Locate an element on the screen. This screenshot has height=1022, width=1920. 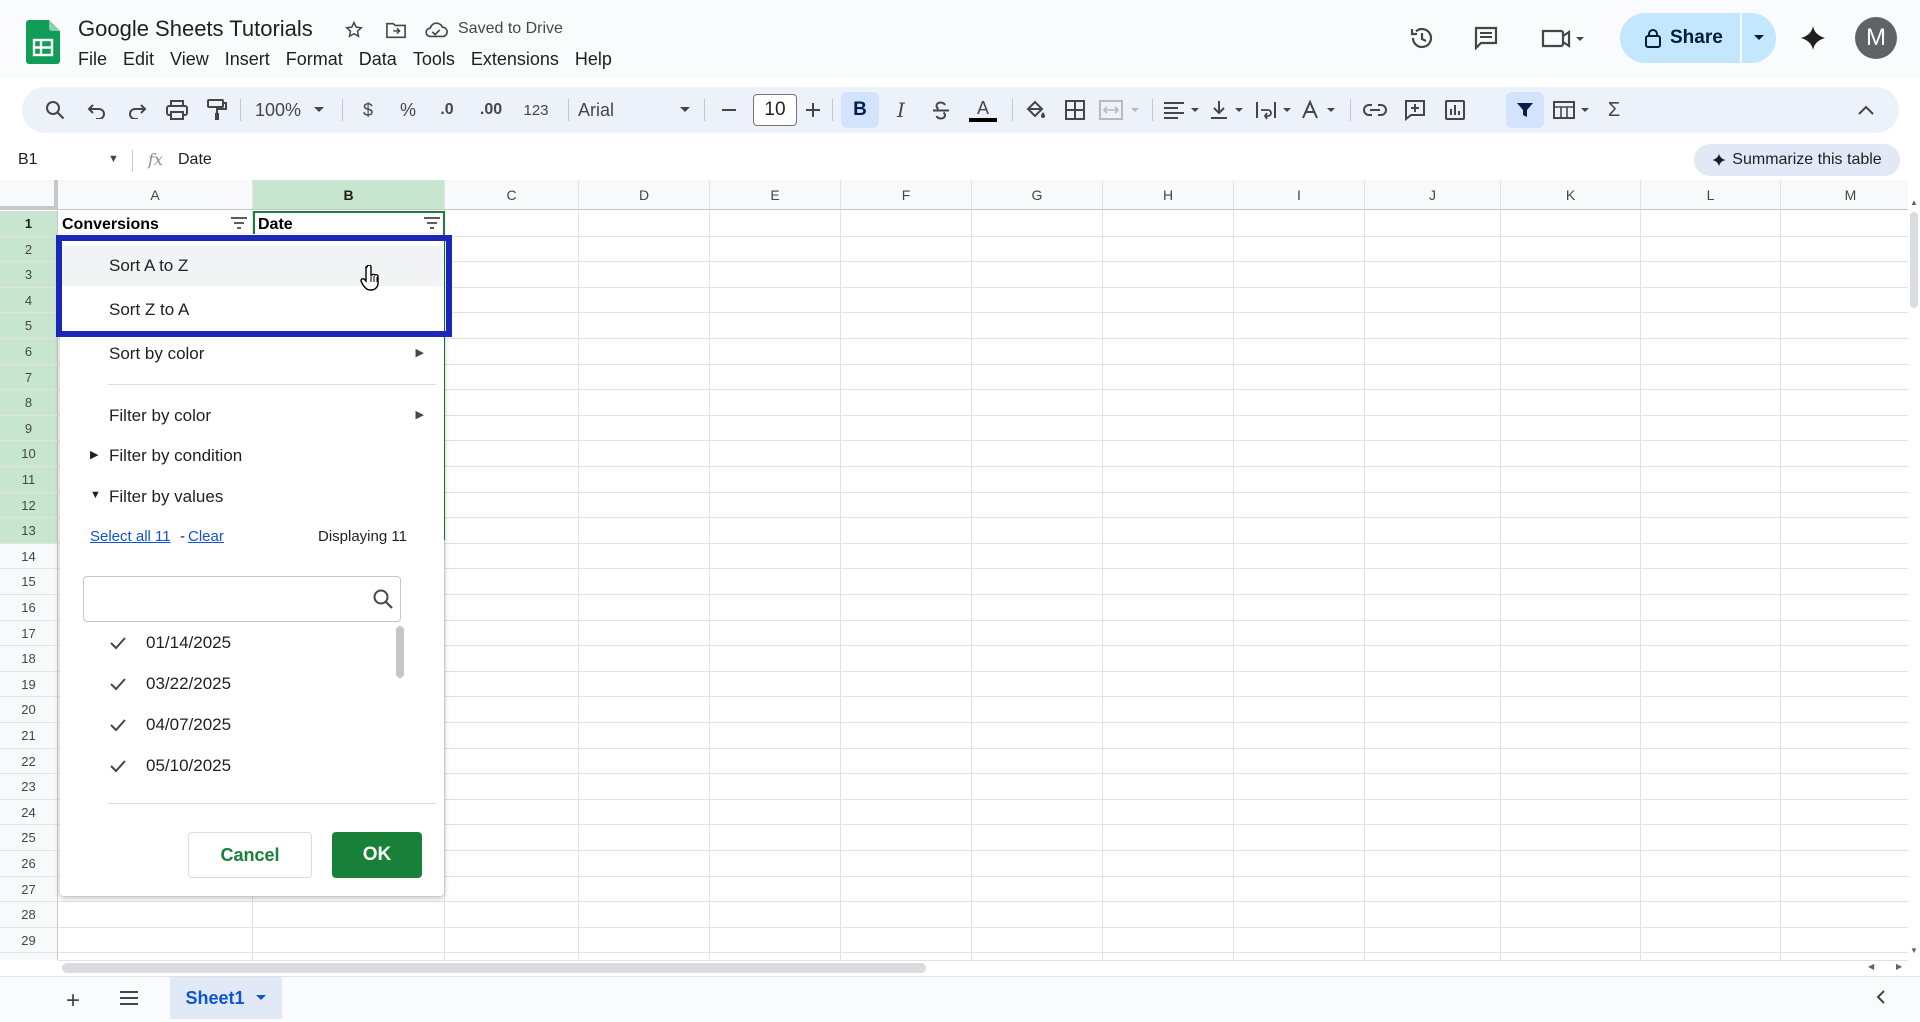
gemini-sparkle-icon is located at coordinates (1813, 38).